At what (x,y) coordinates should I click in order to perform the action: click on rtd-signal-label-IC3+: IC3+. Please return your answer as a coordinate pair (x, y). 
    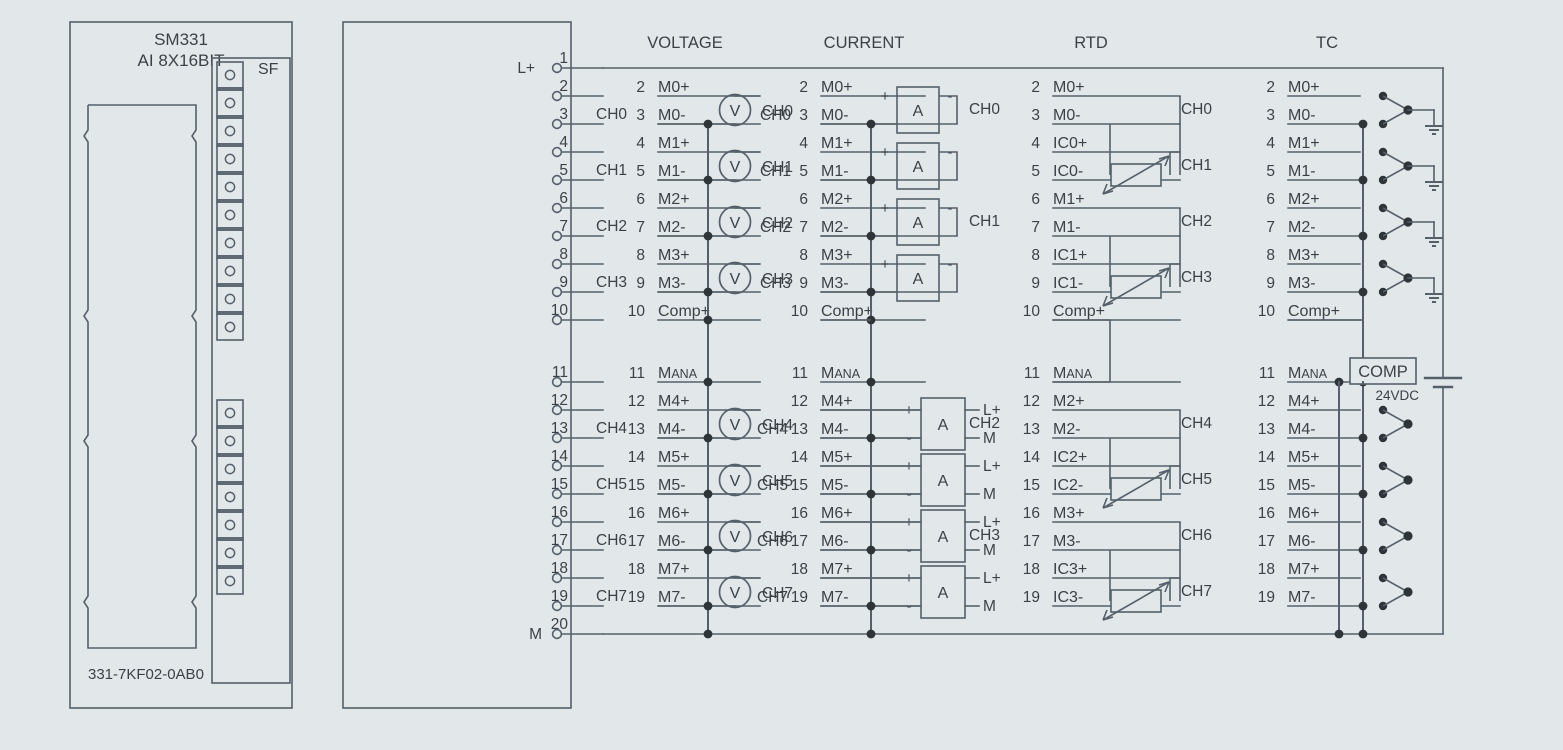
    Looking at the image, I should click on (1070, 569).